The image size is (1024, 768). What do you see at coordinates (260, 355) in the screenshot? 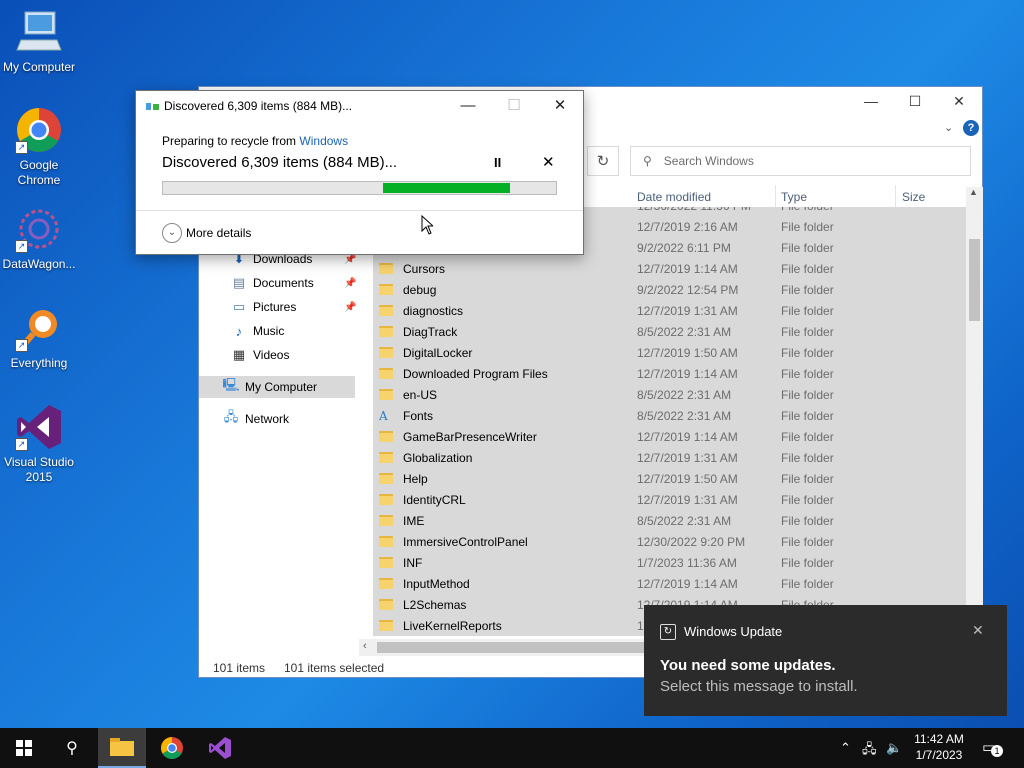
I see `nav-item-videos: ▦ Videos` at bounding box center [260, 355].